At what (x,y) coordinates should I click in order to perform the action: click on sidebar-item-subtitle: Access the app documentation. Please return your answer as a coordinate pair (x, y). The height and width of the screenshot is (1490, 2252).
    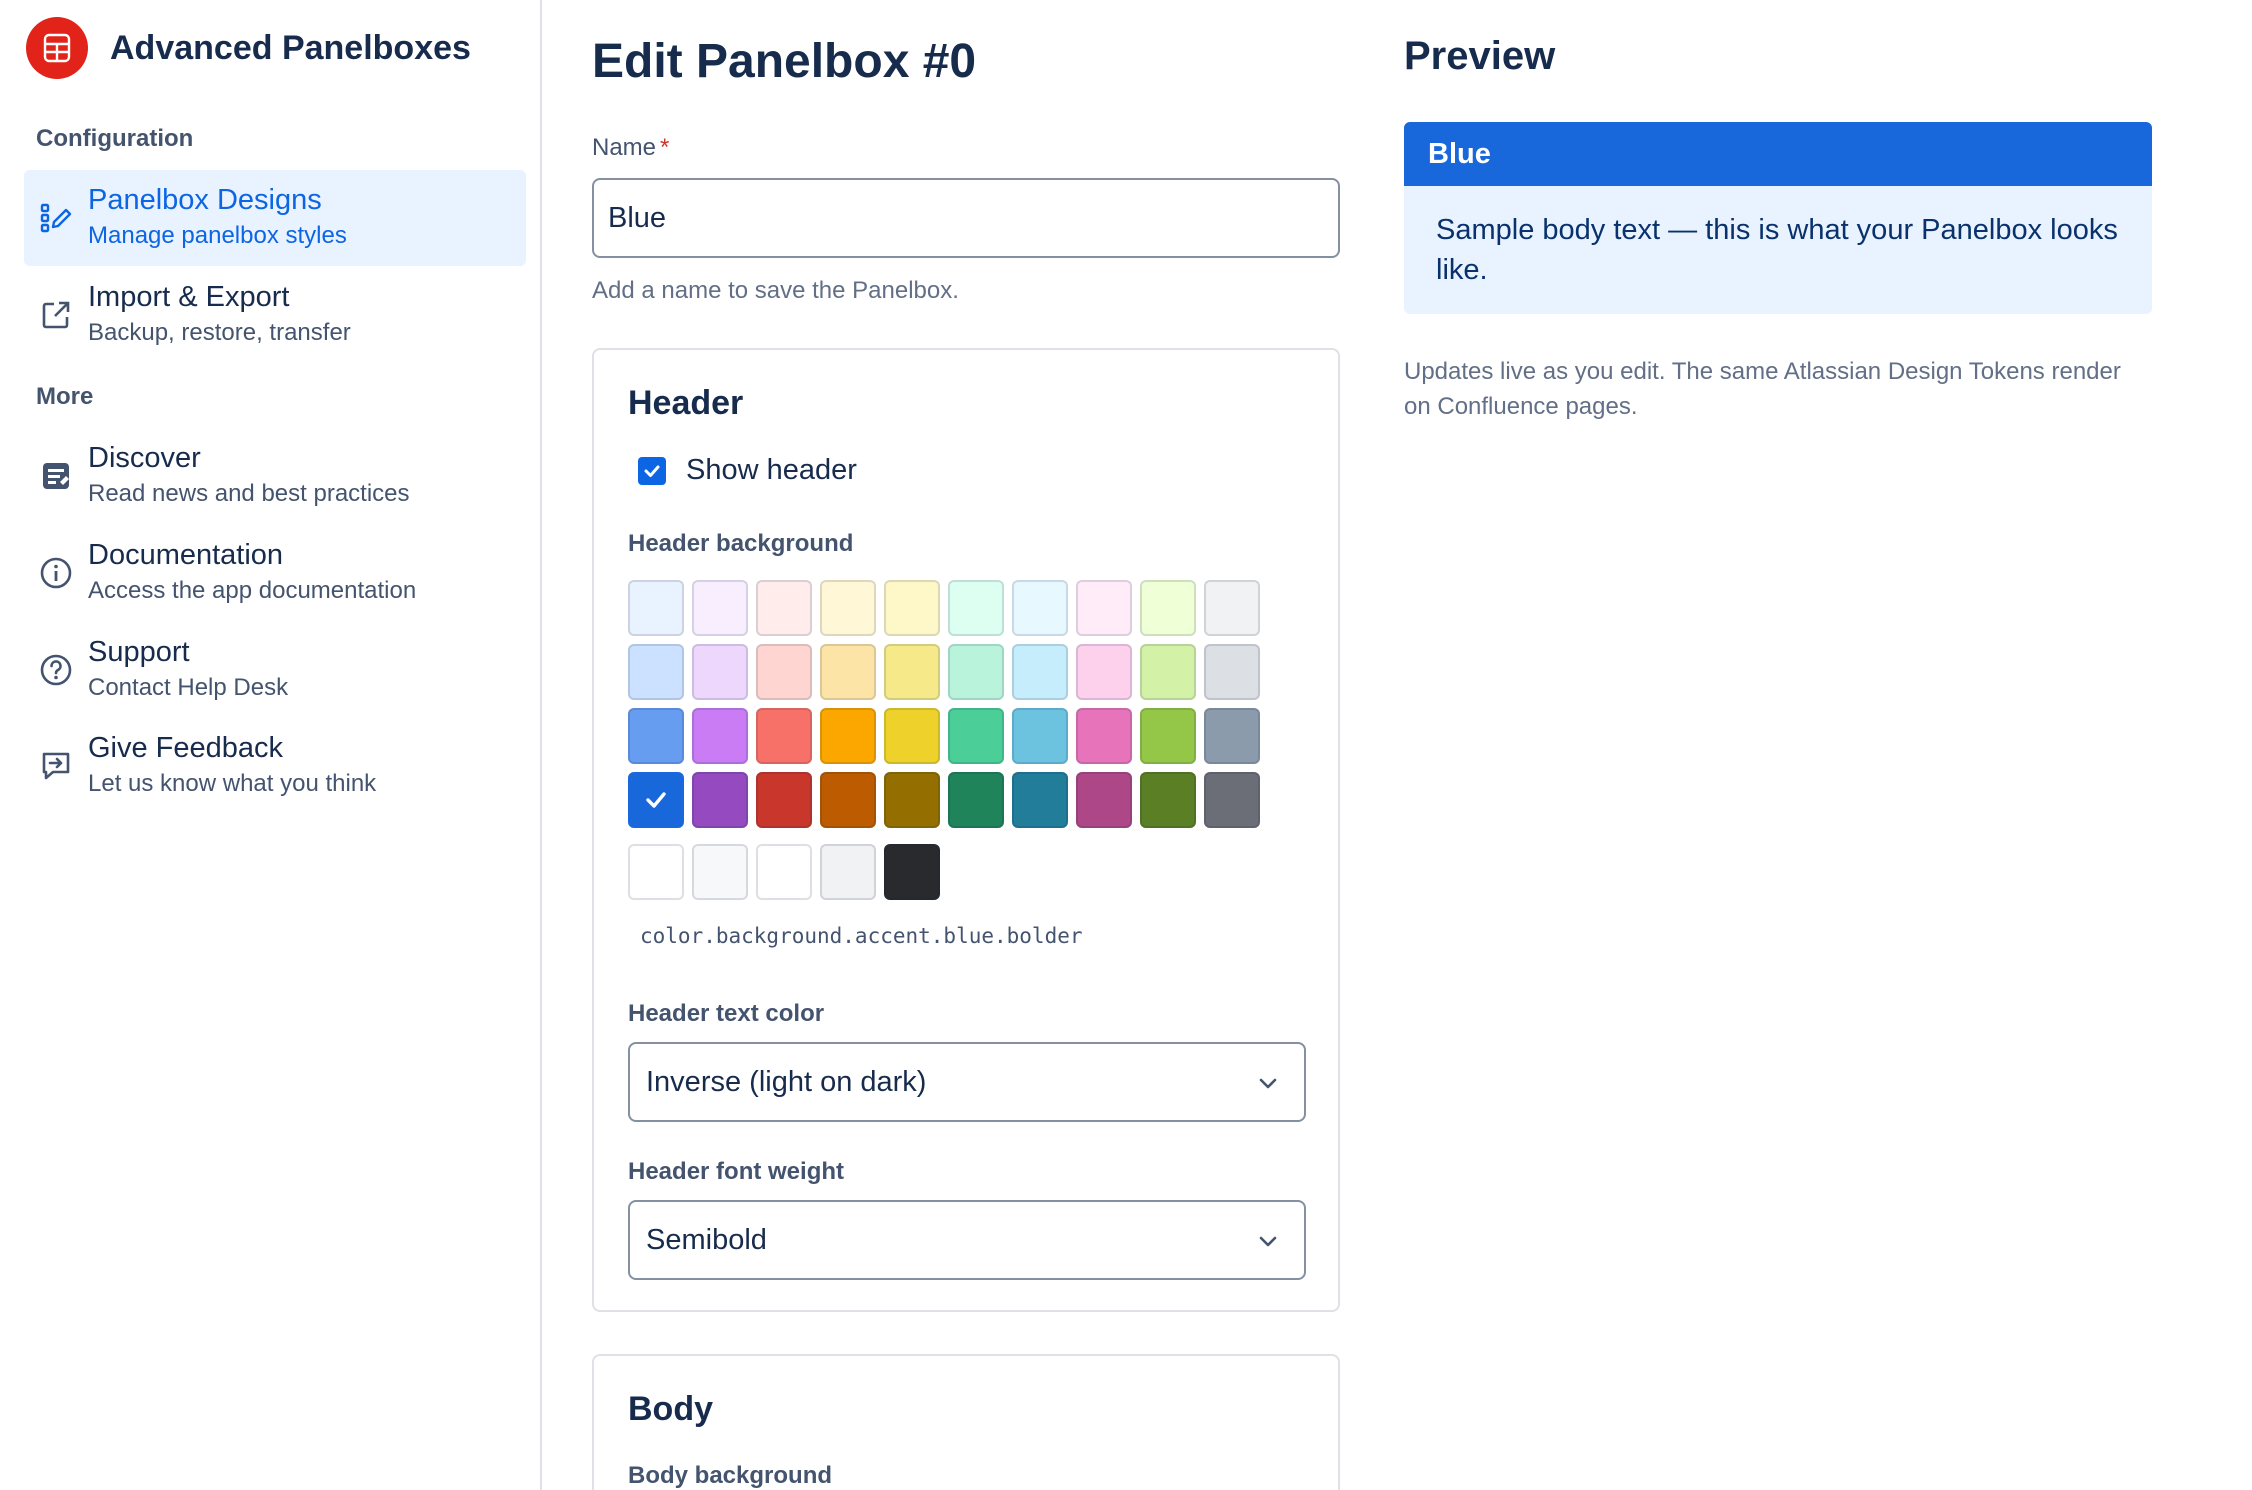
    Looking at the image, I should click on (252, 590).